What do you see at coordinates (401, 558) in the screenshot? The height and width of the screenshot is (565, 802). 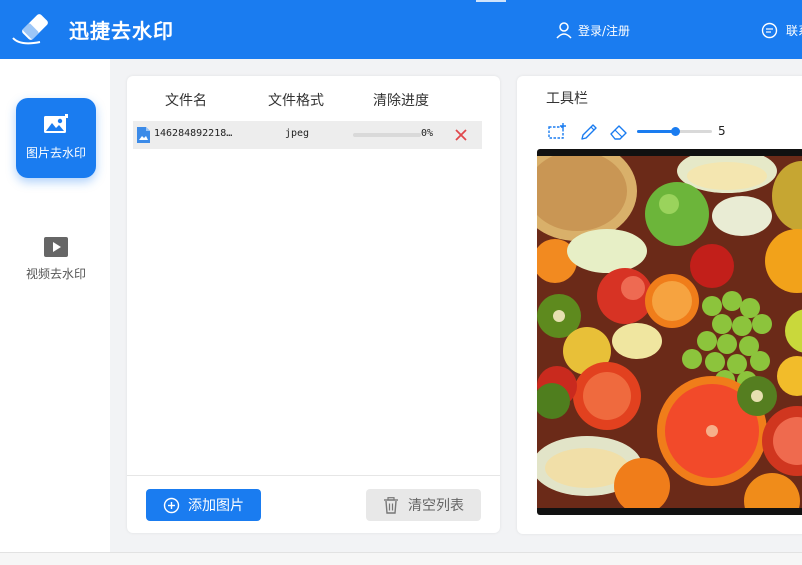 I see `status-bar` at bounding box center [401, 558].